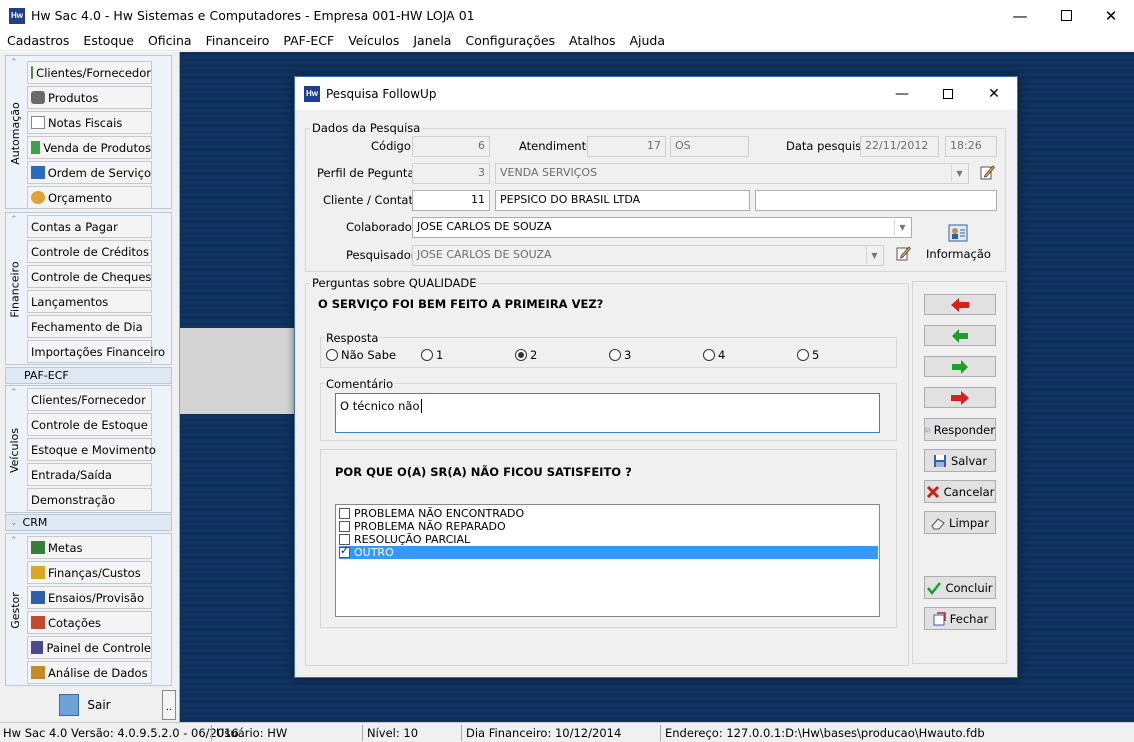 This screenshot has height=742, width=1134. What do you see at coordinates (89, 474) in the screenshot?
I see `sidebar-item-entrada-saida: Entrada/Saída` at bounding box center [89, 474].